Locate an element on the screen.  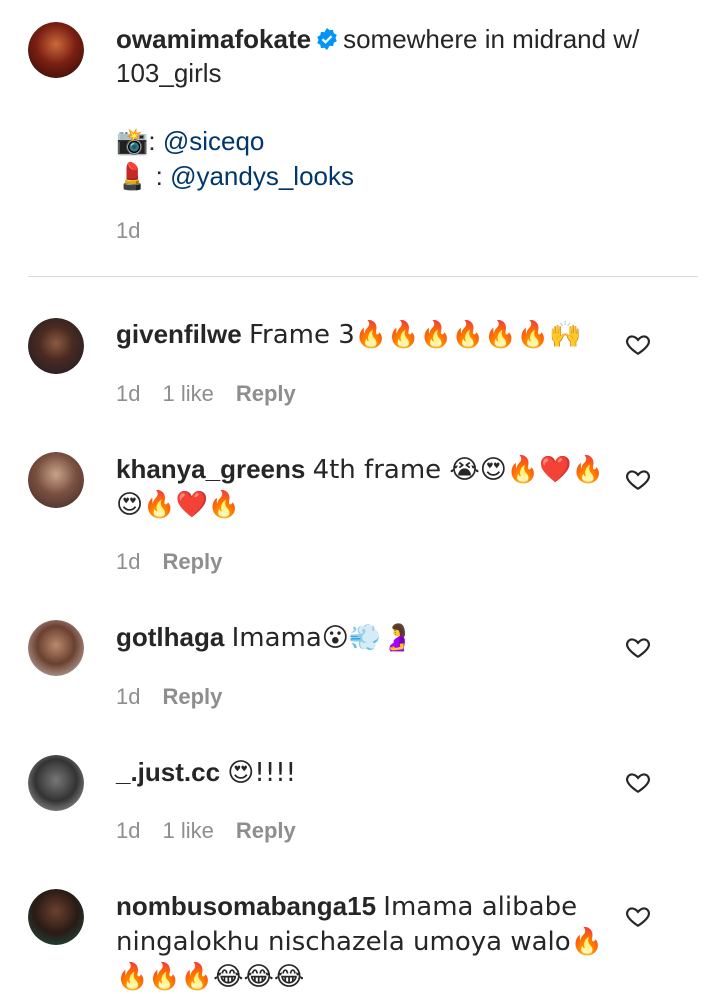
comment-username: _.just.cc is located at coordinates (168, 772).